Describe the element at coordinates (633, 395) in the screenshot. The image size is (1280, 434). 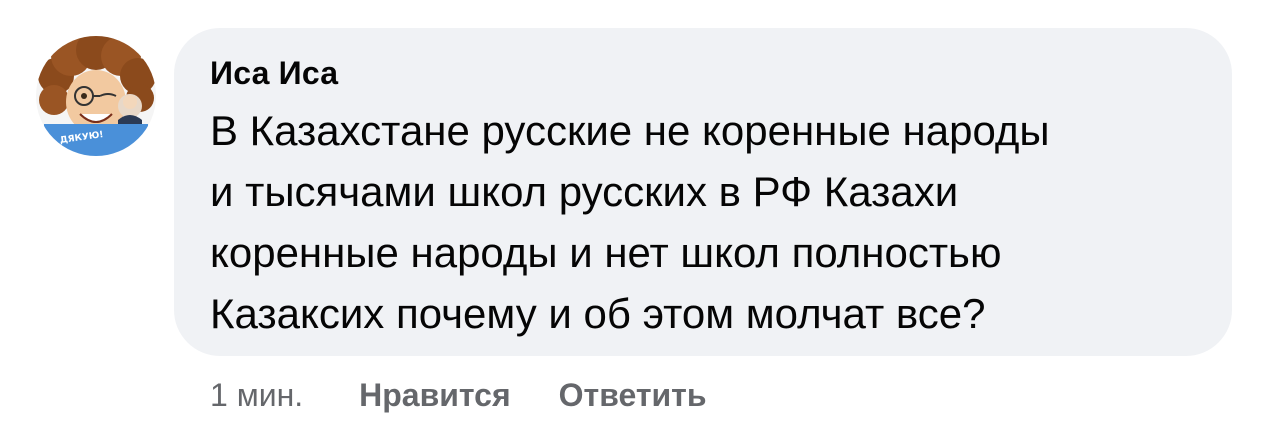
I see `reply-button: Ответить` at that location.